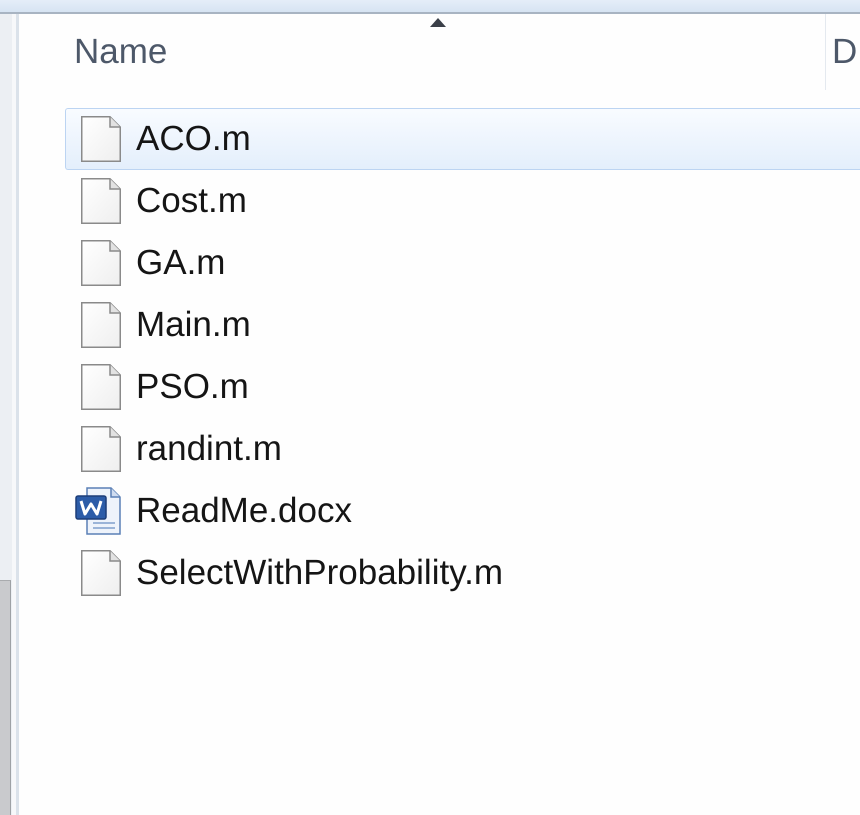 This screenshot has width=860, height=815. What do you see at coordinates (462, 325) in the screenshot?
I see `file-row: Main.m` at bounding box center [462, 325].